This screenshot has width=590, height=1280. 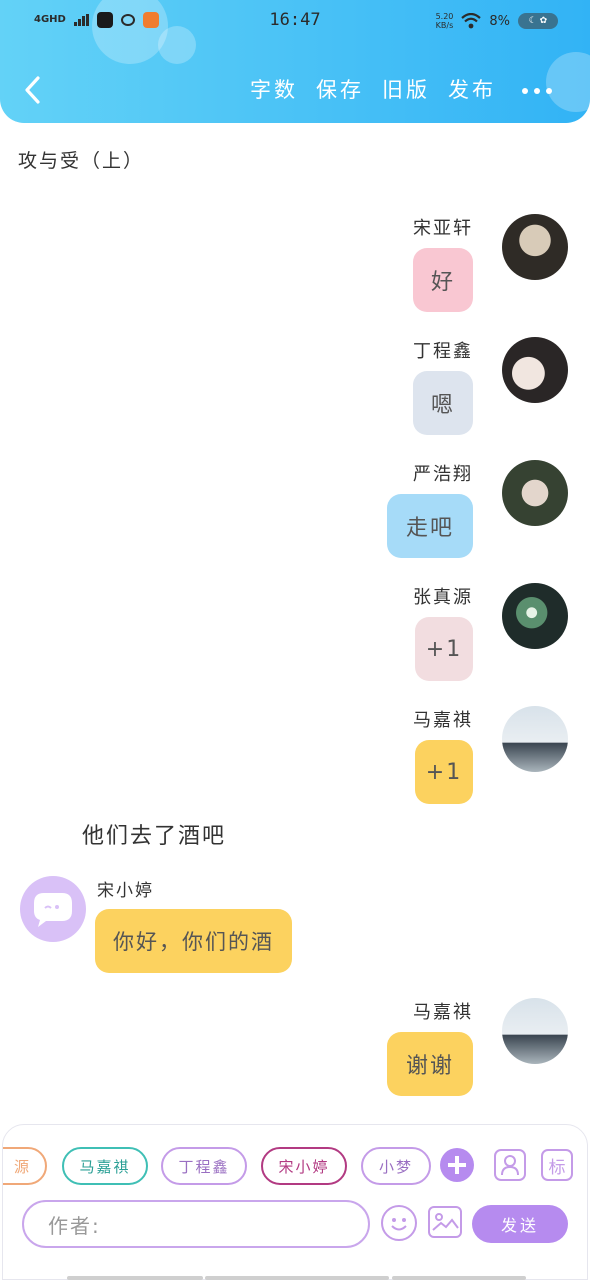 What do you see at coordinates (204, 1166) in the screenshot?
I see `character-chip: 丁程鑫` at bounding box center [204, 1166].